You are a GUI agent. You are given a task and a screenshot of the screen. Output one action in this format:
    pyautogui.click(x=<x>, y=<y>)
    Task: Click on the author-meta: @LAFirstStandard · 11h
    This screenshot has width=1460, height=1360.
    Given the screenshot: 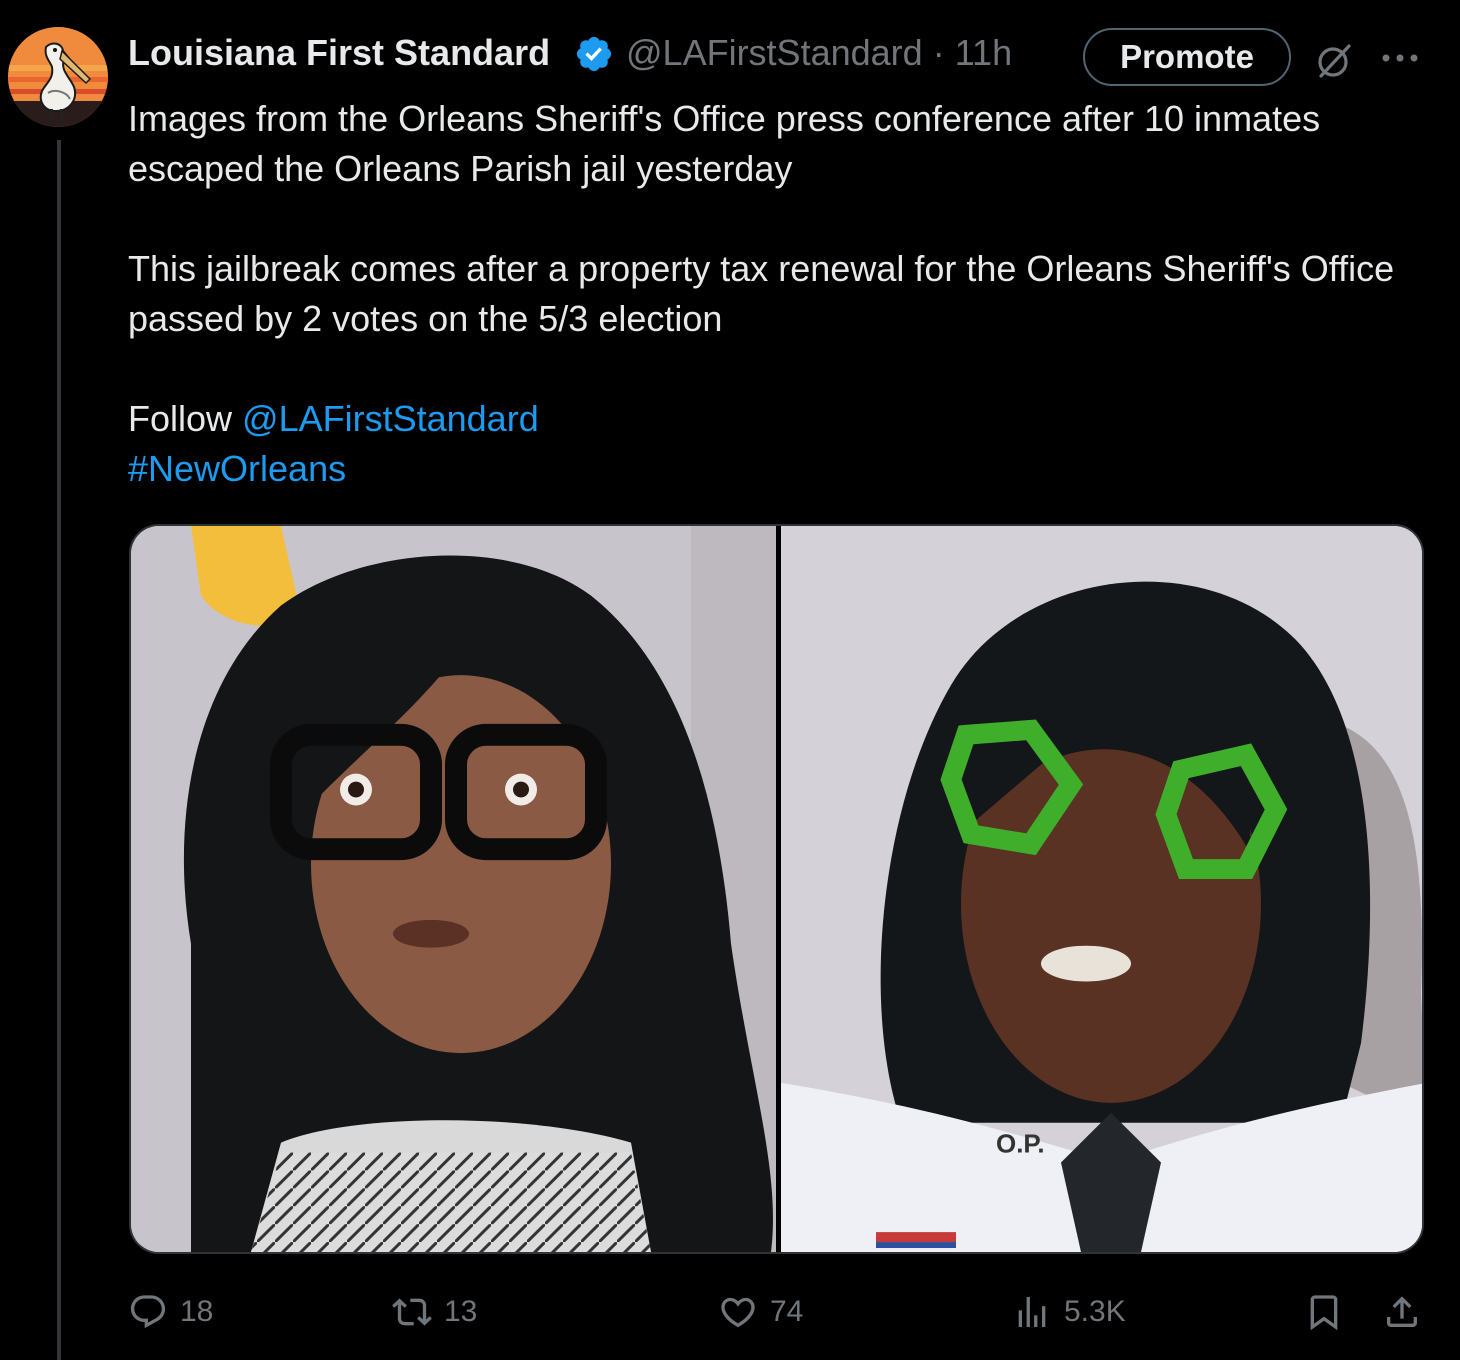 What is the action you would take?
    pyautogui.click(x=819, y=53)
    